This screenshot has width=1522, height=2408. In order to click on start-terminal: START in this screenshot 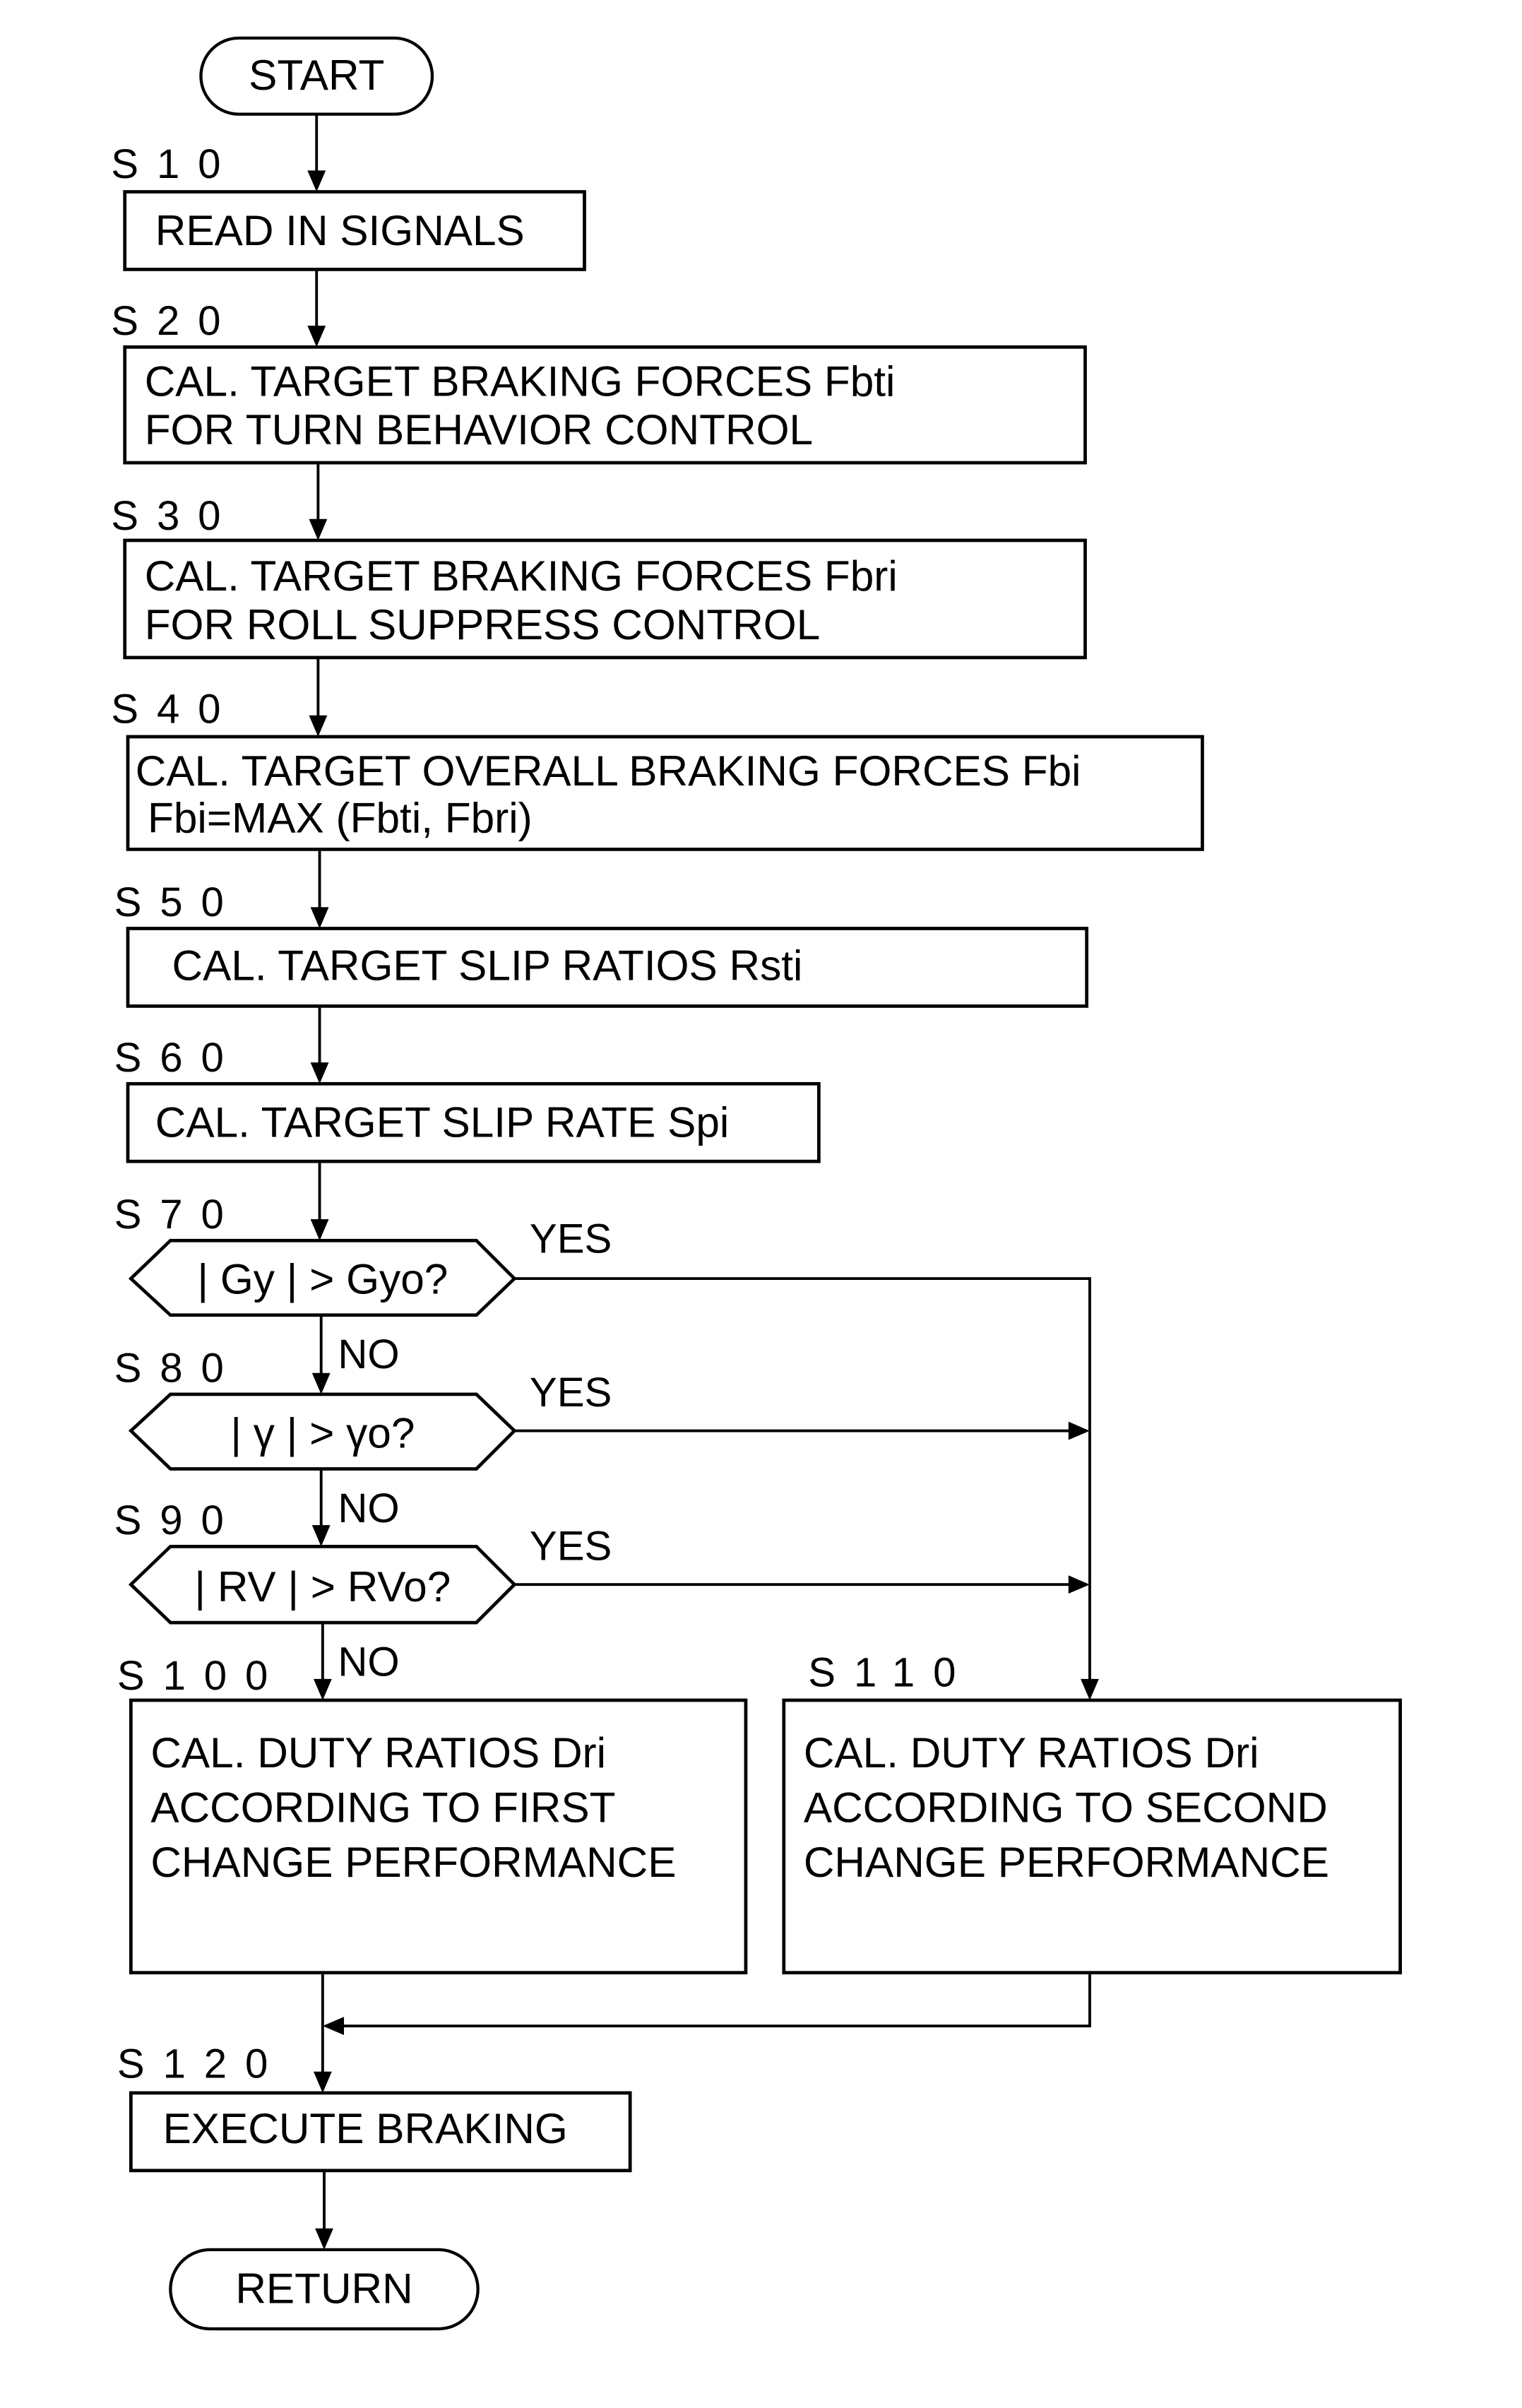, I will do `click(316, 76)`.